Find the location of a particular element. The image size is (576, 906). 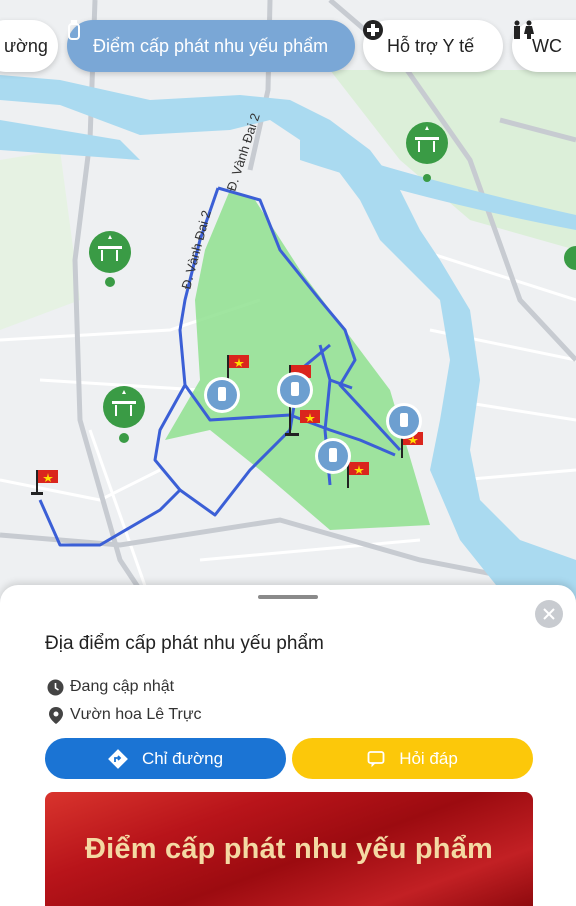

clock-icon is located at coordinates (55, 687).